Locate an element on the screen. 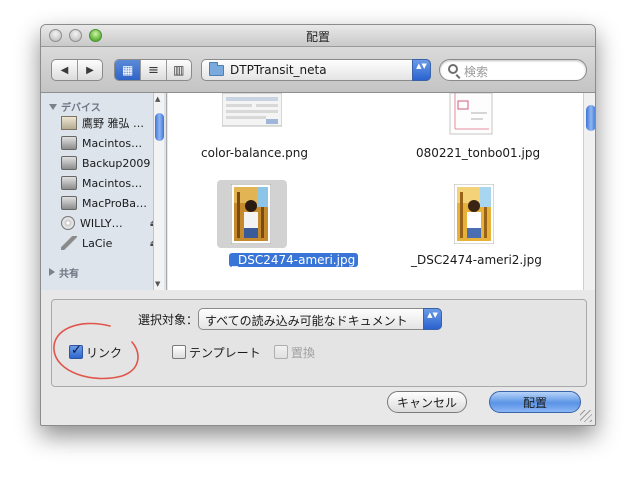 The height and width of the screenshot is (480, 636). back-forward-control: ◀ ▶ is located at coordinates (77, 70).